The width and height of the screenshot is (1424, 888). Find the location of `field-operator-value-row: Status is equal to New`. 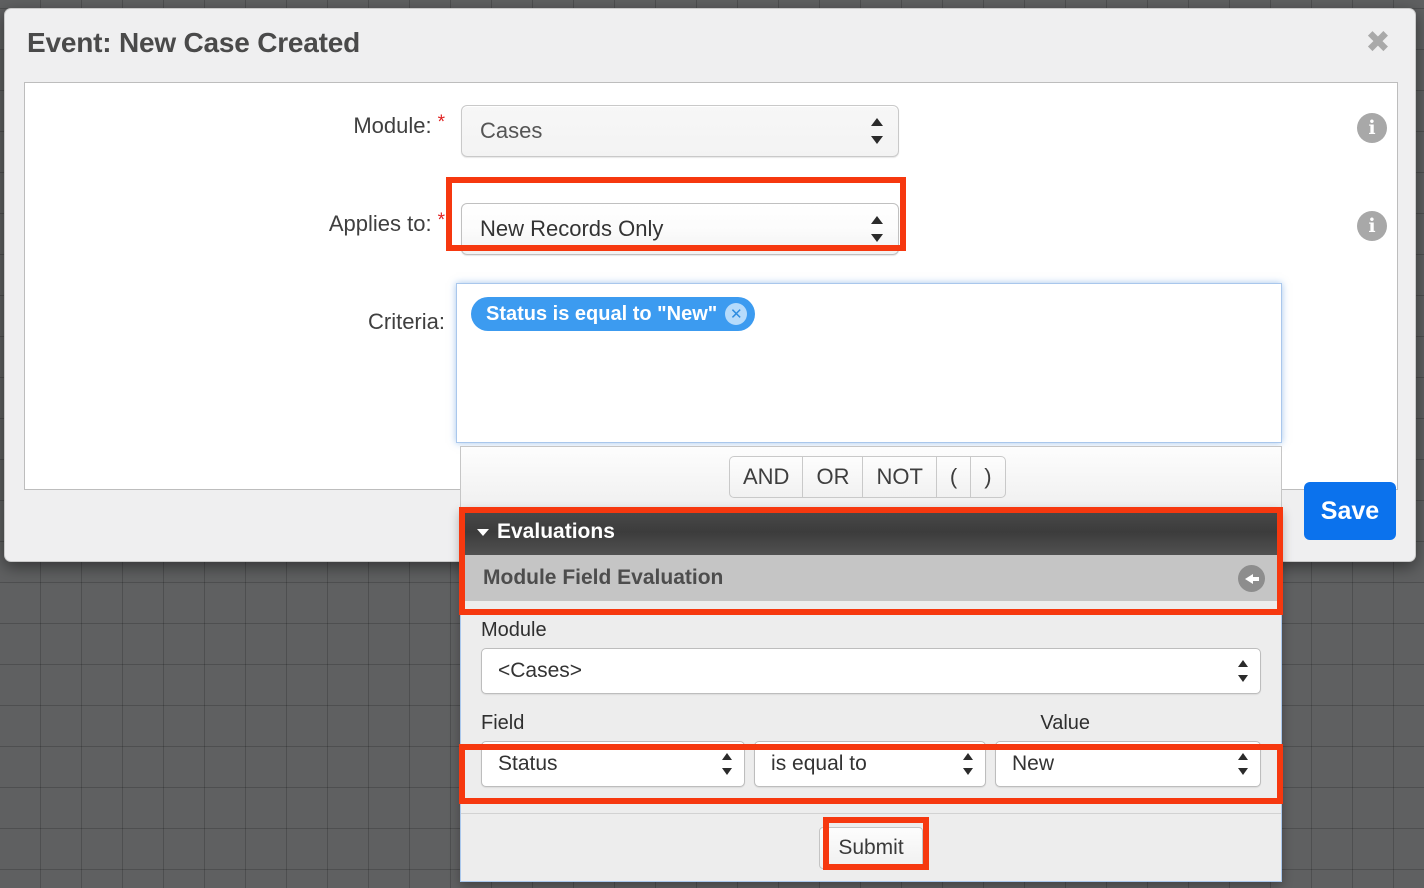

field-operator-value-row: Status is equal to New is located at coordinates (871, 764).